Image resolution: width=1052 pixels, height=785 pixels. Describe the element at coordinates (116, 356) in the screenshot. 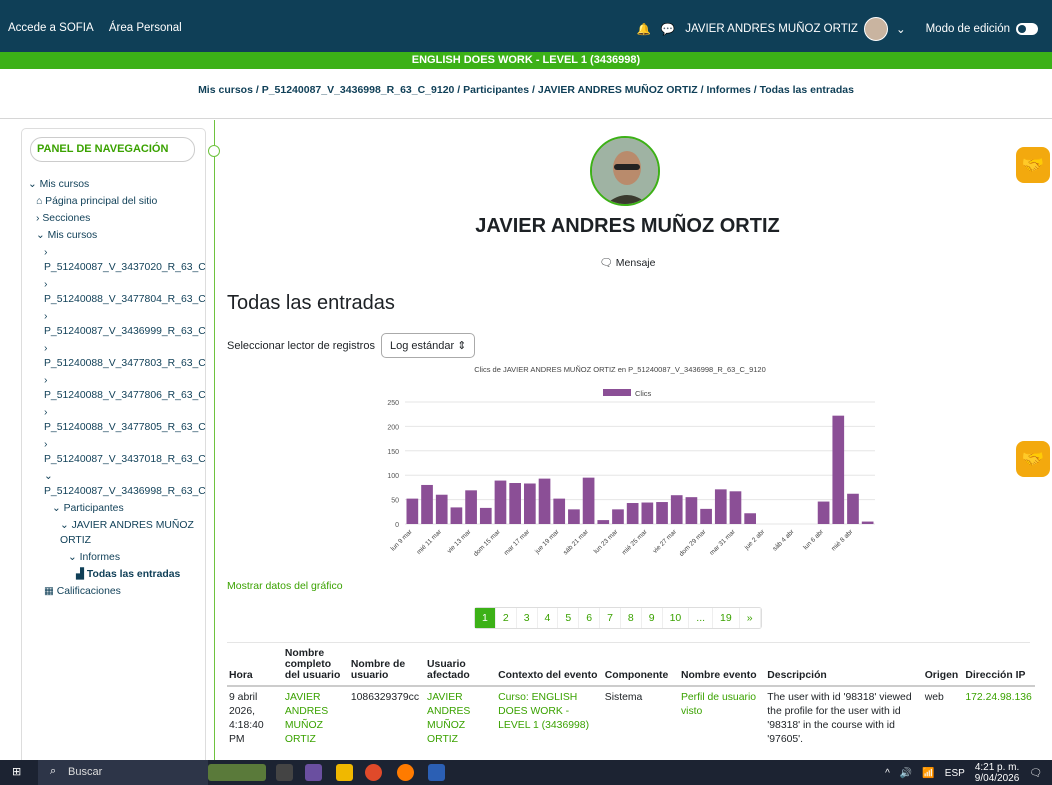

I see `nav-item: › P_51240088_V_3477803_R_63_C_9120` at that location.